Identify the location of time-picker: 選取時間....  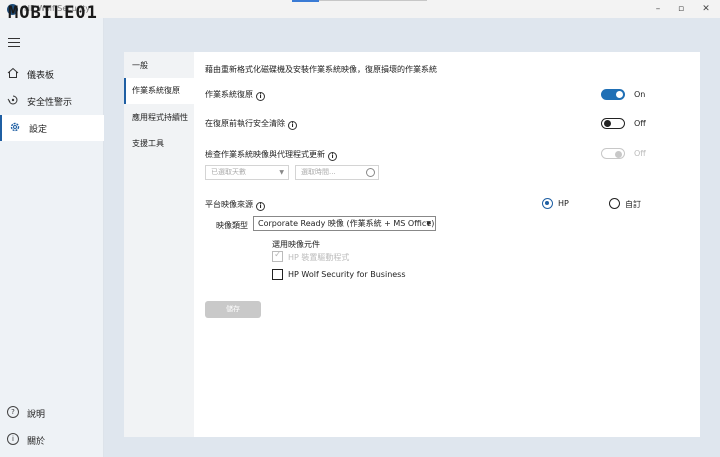
(337, 172).